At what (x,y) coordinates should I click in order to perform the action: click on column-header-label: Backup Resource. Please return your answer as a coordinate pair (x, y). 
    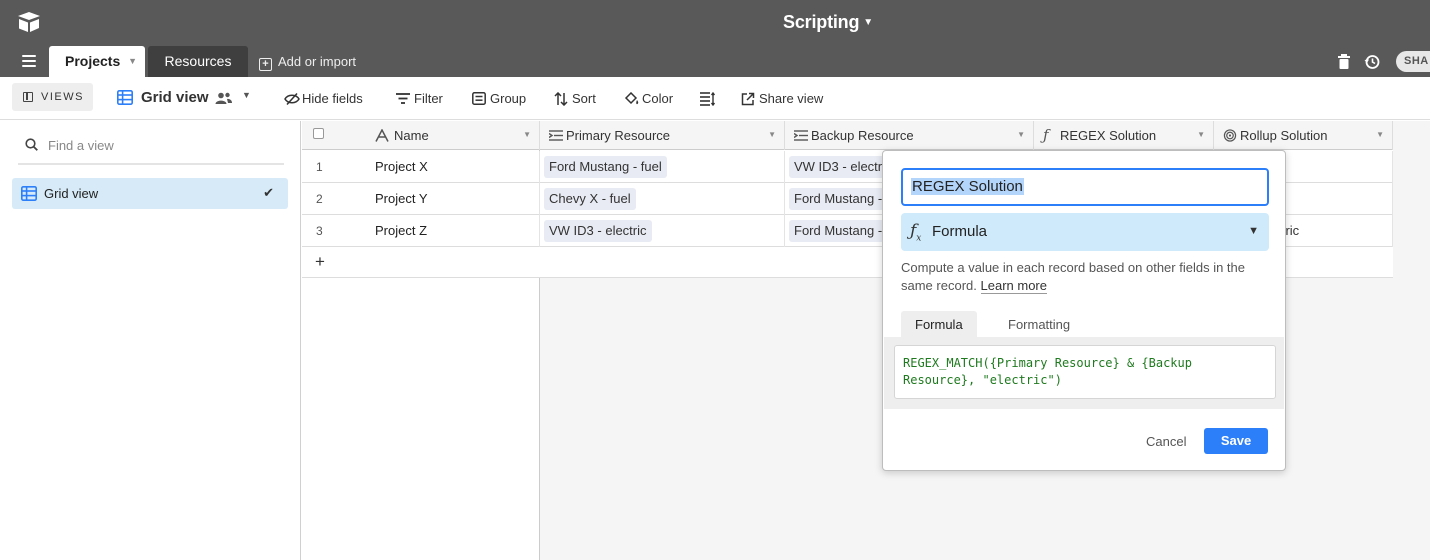
    Looking at the image, I should click on (862, 135).